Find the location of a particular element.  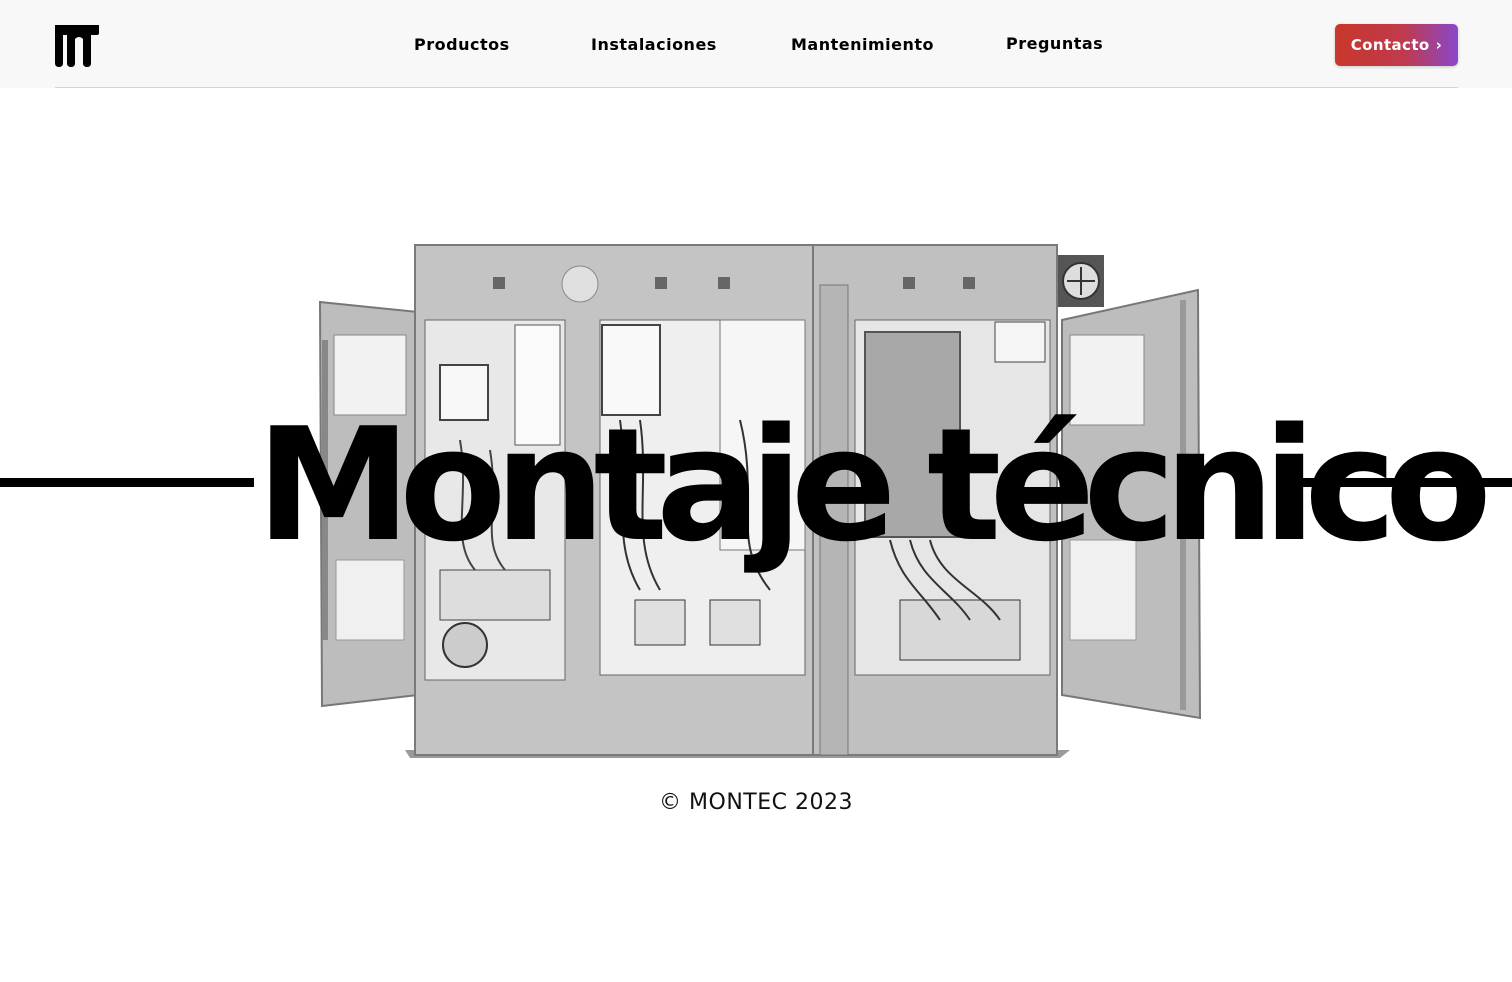

montec-logo-icon is located at coordinates (77, 45).